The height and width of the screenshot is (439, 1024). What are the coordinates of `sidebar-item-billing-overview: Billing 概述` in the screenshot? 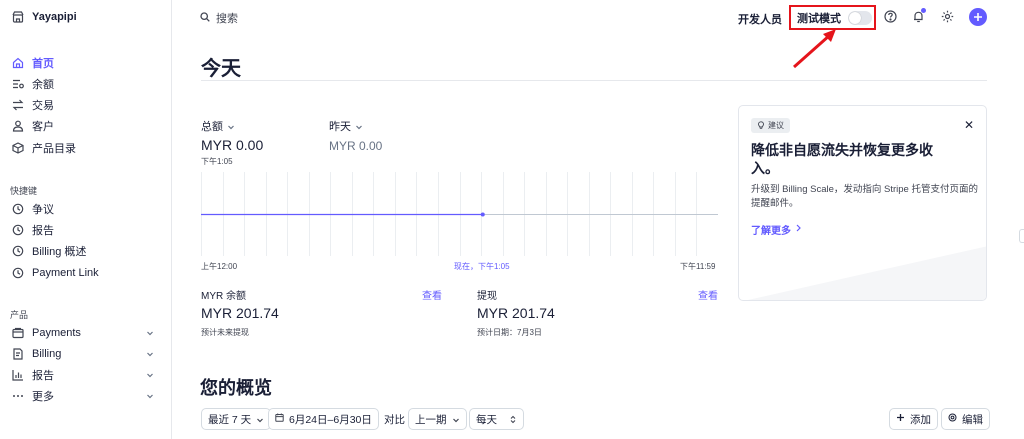 It's located at (85, 251).